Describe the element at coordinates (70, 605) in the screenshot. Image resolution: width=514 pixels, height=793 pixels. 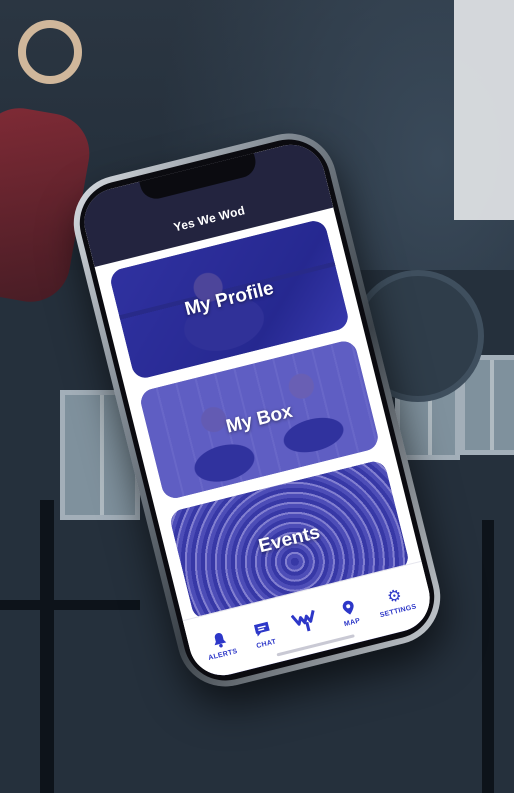
I see `background-rig-bar` at that location.